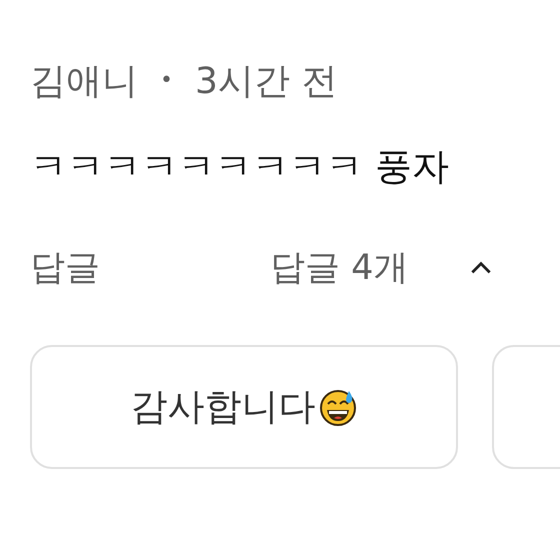 The image size is (560, 560). I want to click on comment-time: 3시간 전, so click(266, 82).